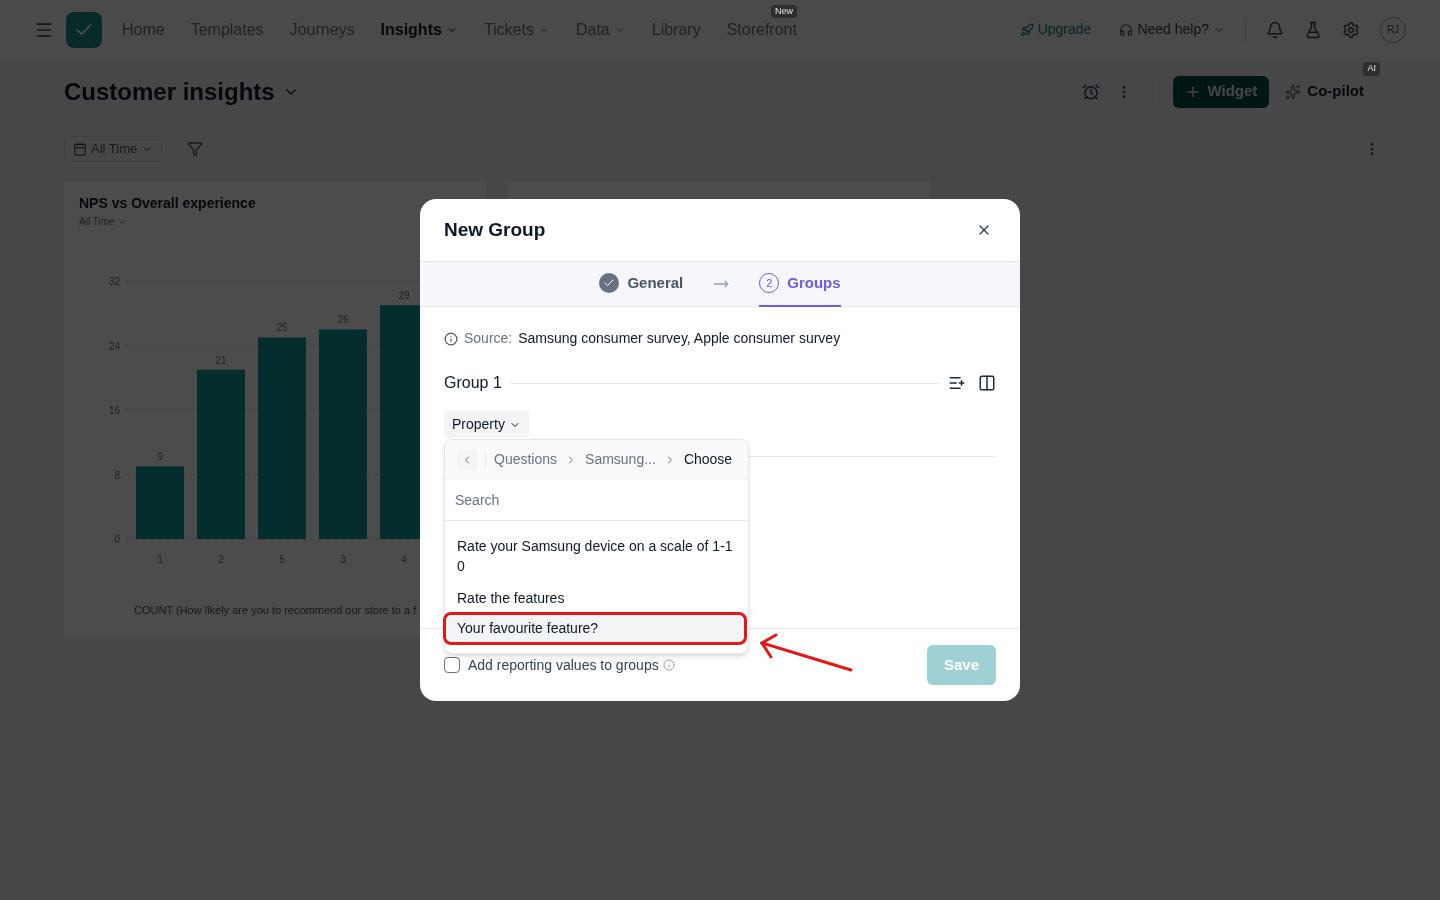  What do you see at coordinates (473, 383) in the screenshot?
I see `group-title: Group 1` at bounding box center [473, 383].